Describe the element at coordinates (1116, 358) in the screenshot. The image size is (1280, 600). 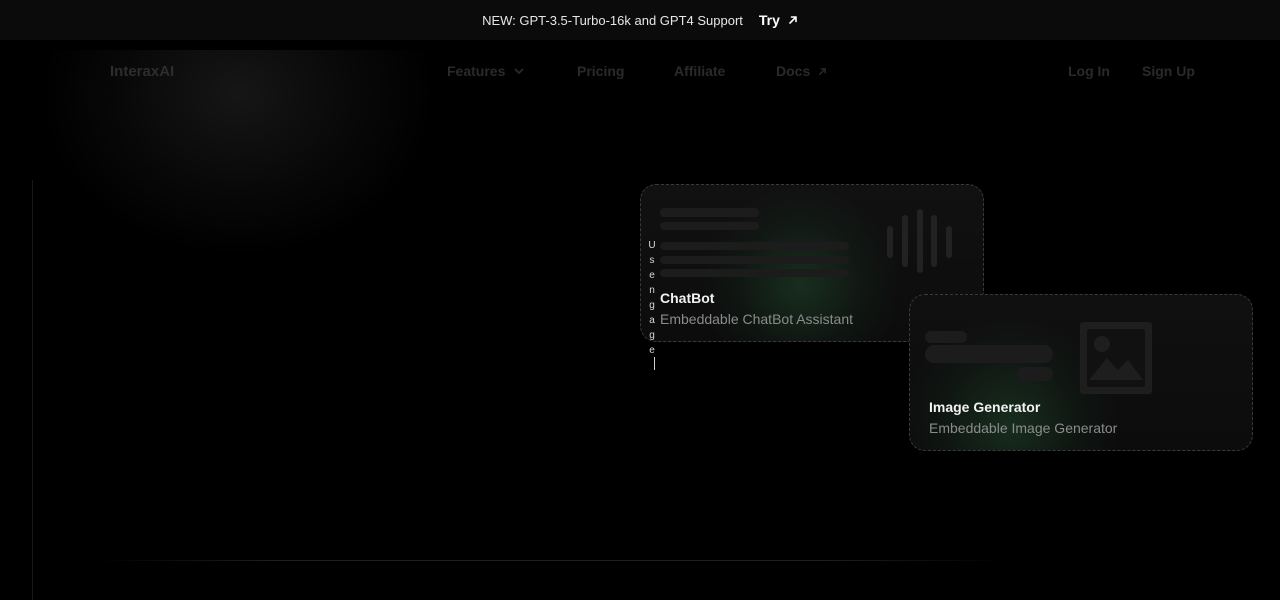
I see `image-icon` at that location.